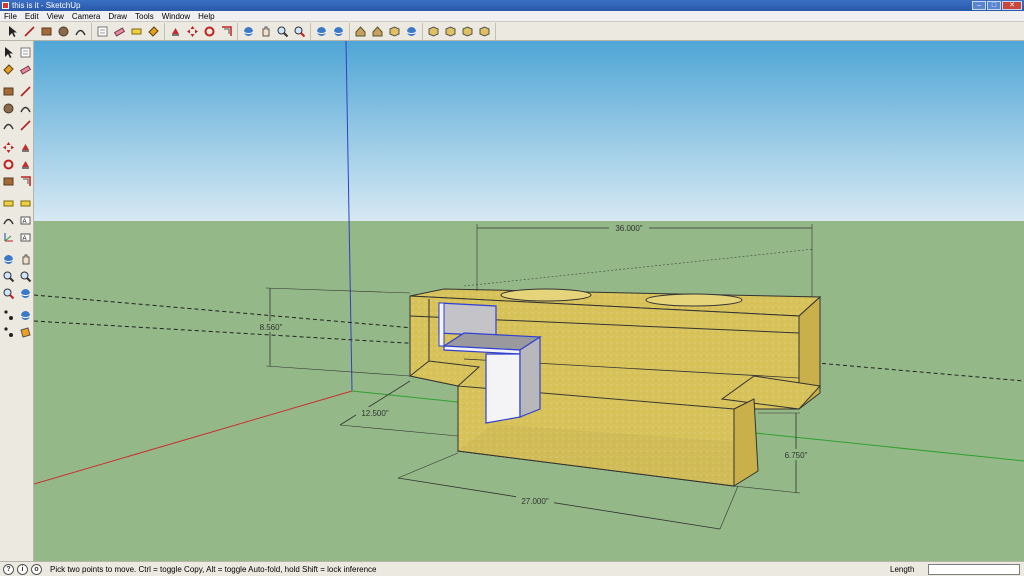  I want to click on walk-tool-button, so click(8, 333).